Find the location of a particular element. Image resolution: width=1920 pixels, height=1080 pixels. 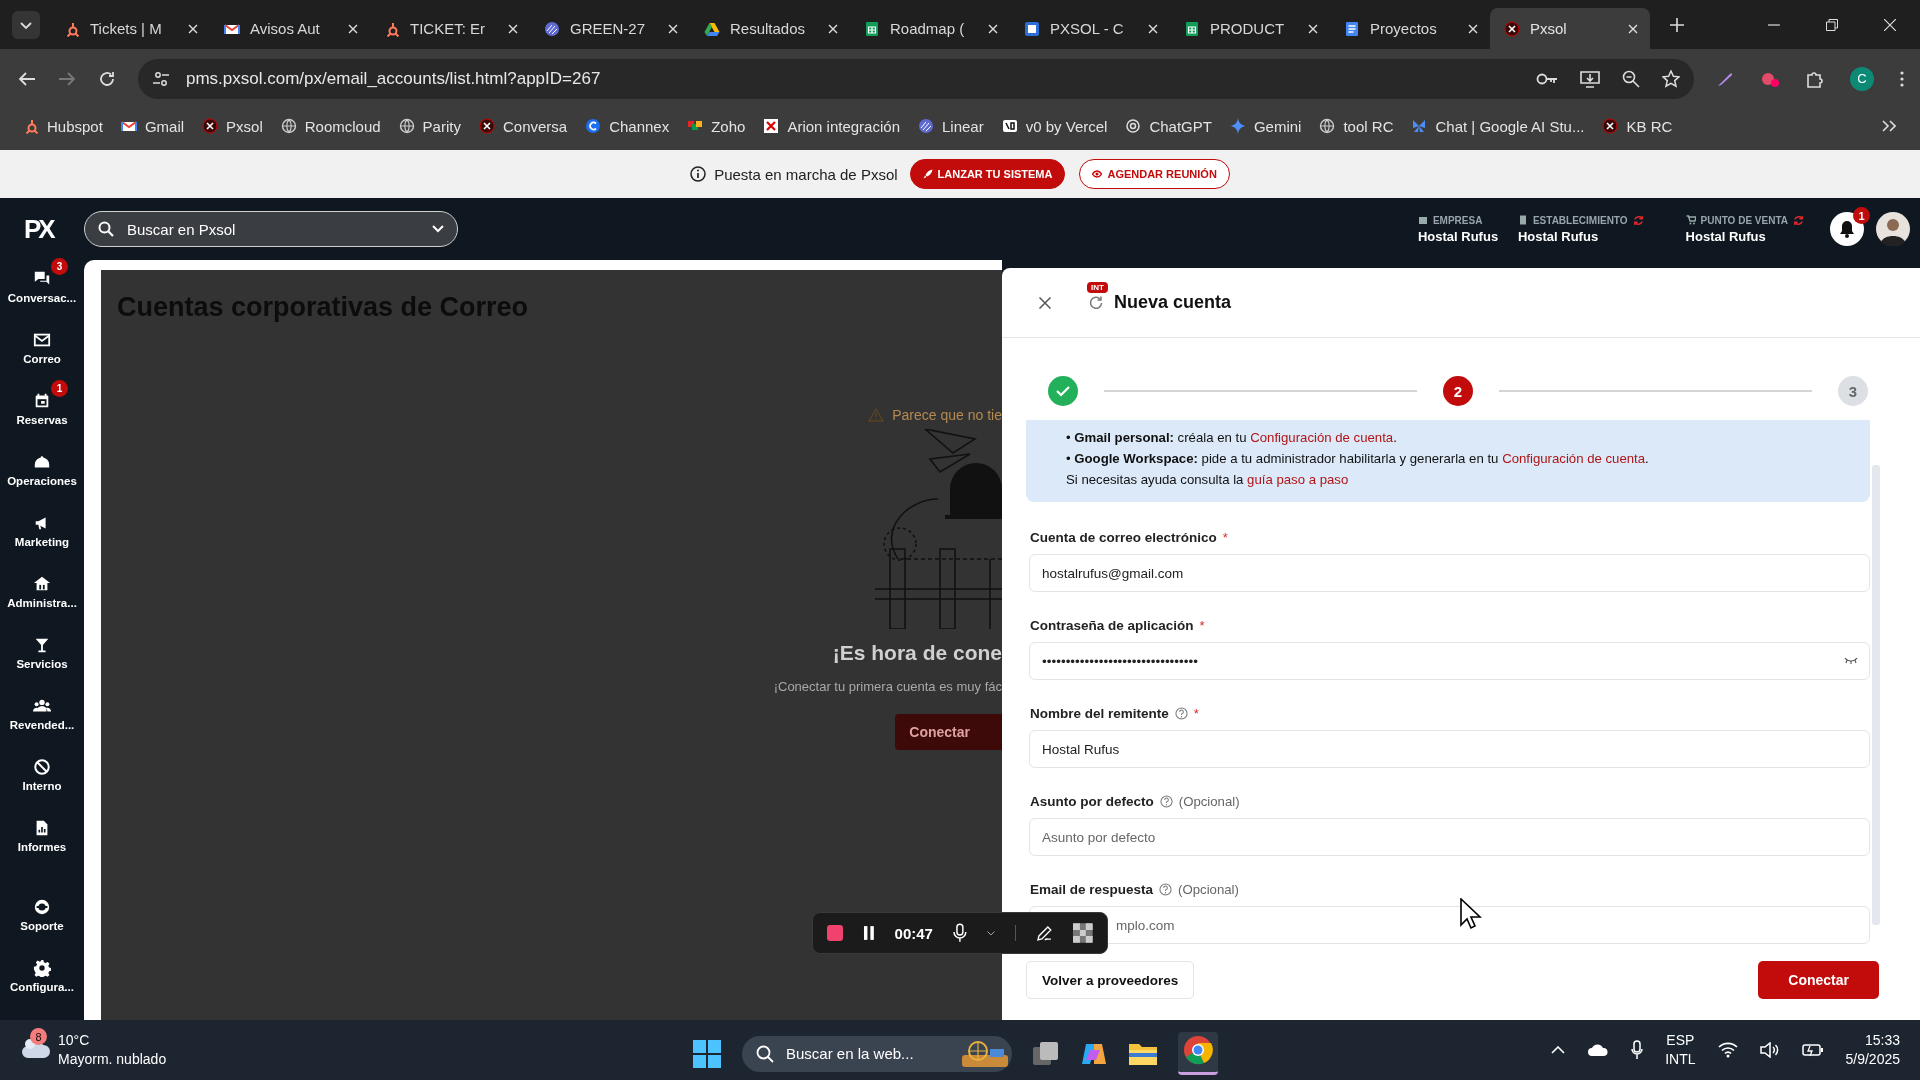

schedule-button: AGENDAR REUNIÓN is located at coordinates (1154, 174).